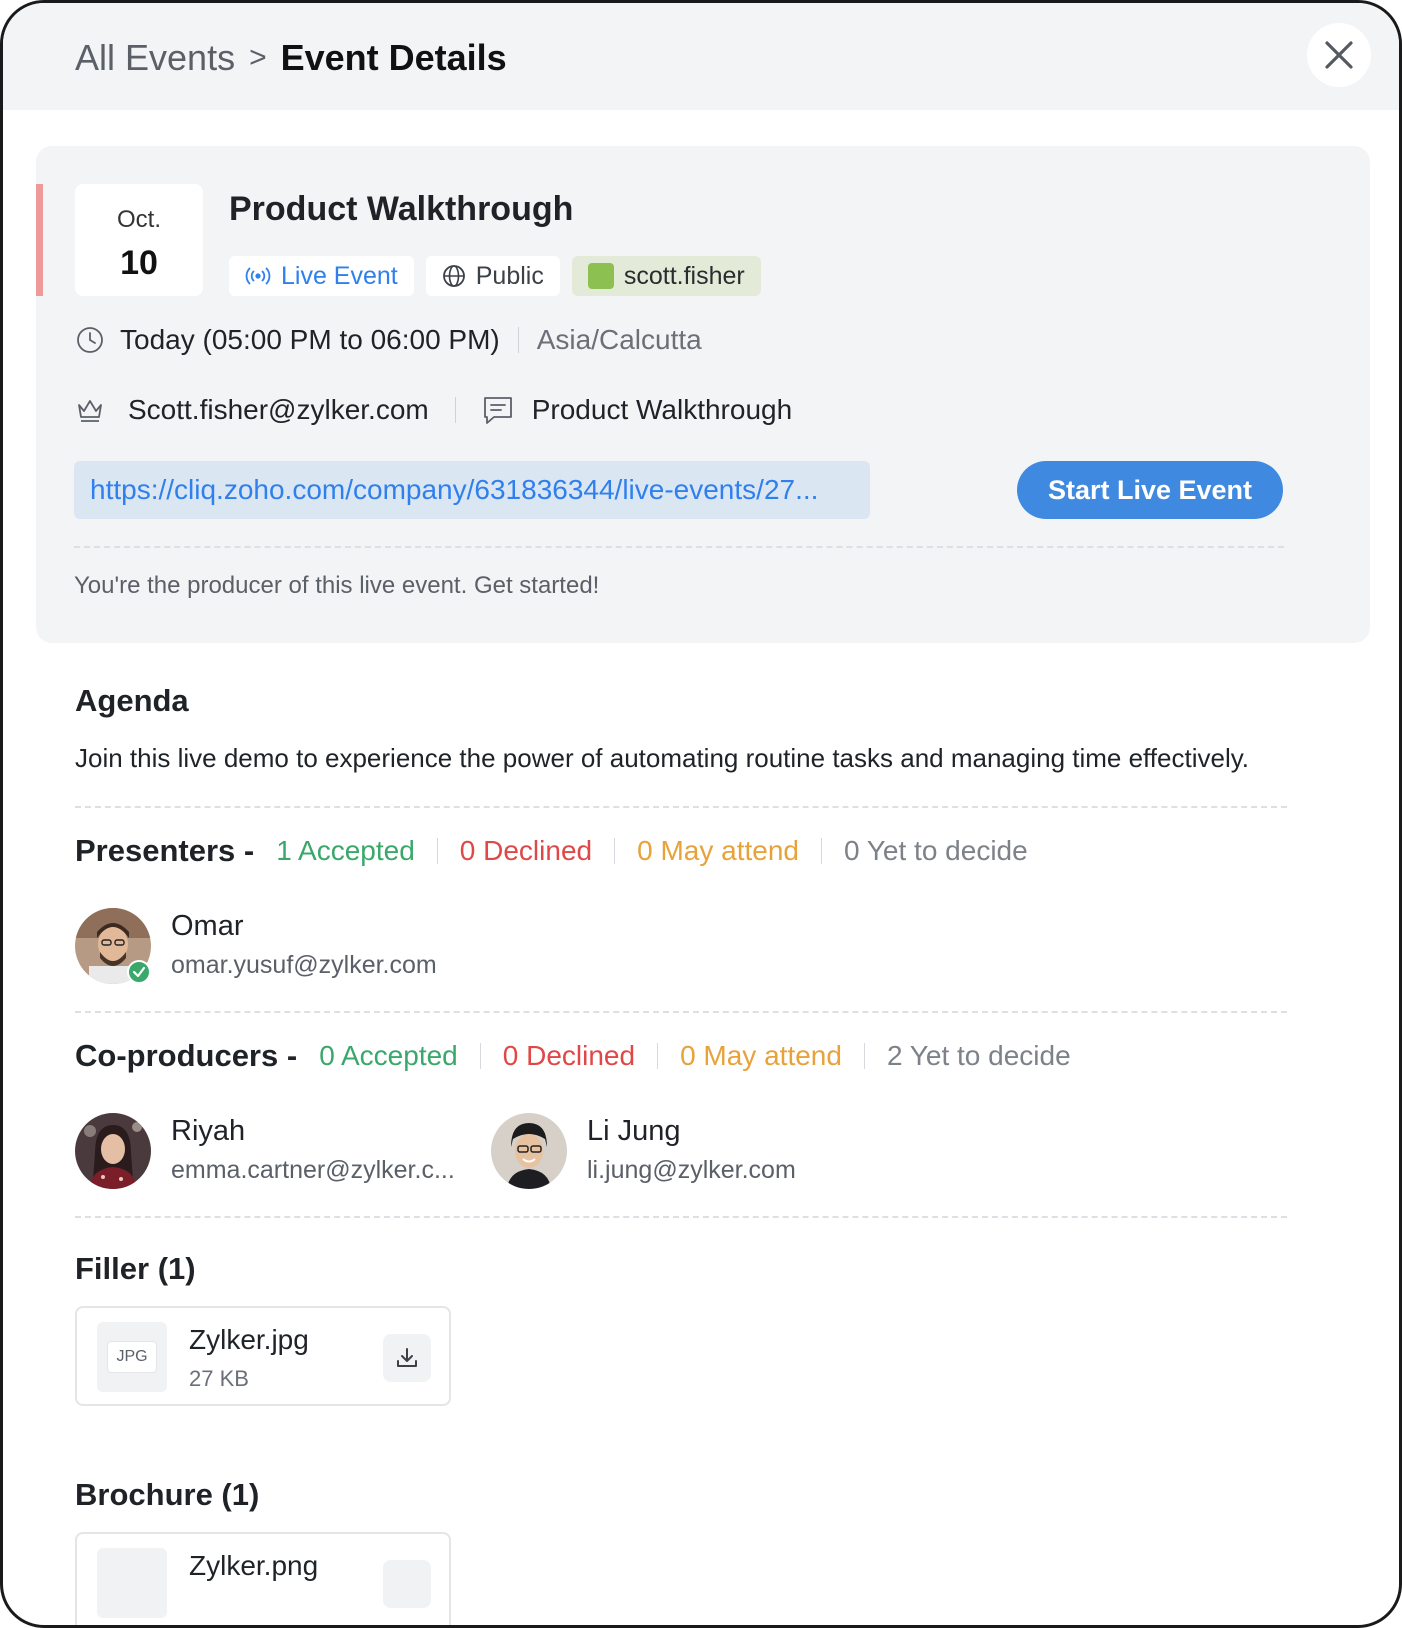 This screenshot has height=1628, width=1402. Describe the element at coordinates (186, 1055) in the screenshot. I see `coproducers-title: Co-producers -` at that location.